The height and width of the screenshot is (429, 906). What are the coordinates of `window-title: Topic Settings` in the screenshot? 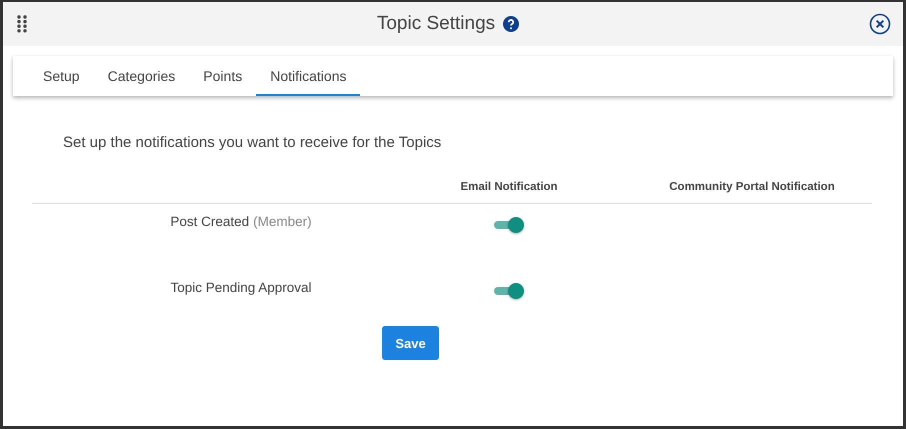 It's located at (436, 24).